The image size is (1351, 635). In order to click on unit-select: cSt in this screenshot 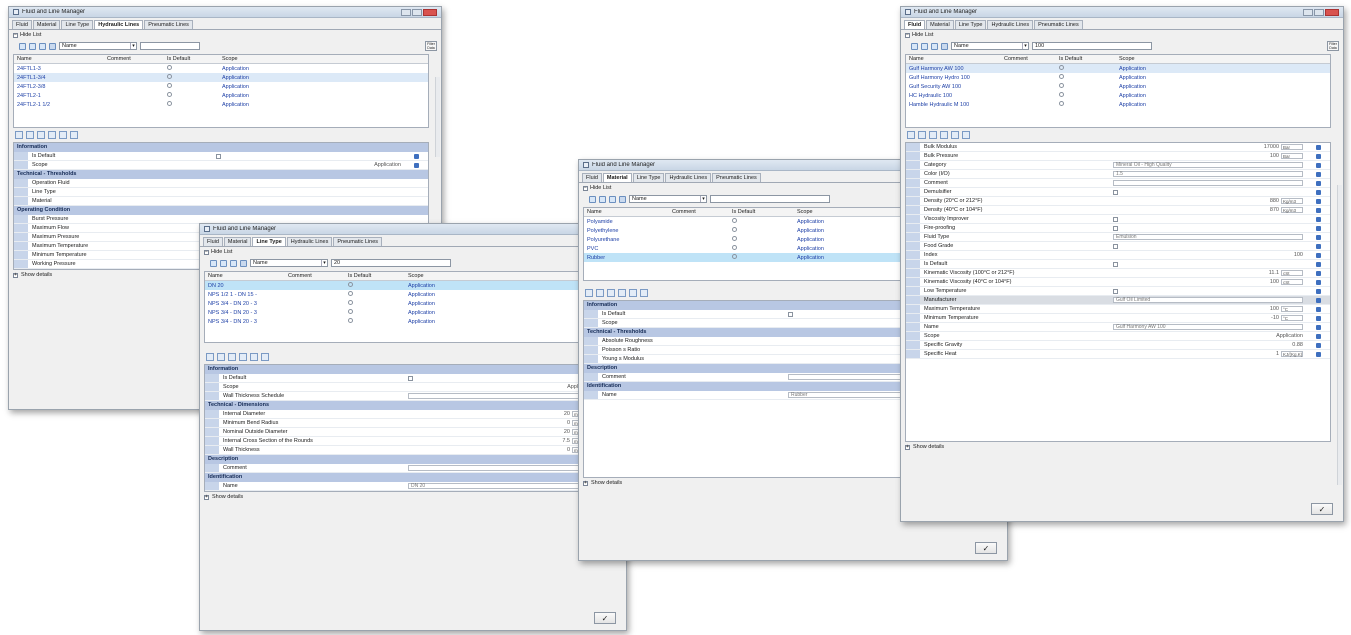, I will do `click(1292, 273)`.